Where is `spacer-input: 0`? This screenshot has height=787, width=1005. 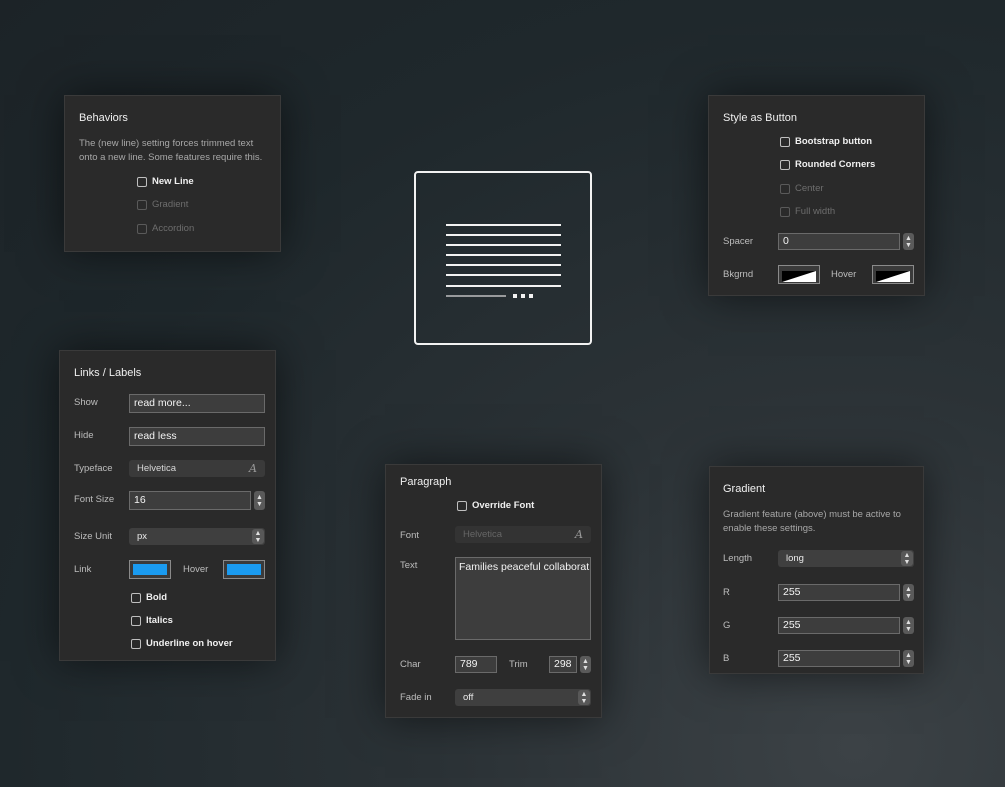 spacer-input: 0 is located at coordinates (839, 241).